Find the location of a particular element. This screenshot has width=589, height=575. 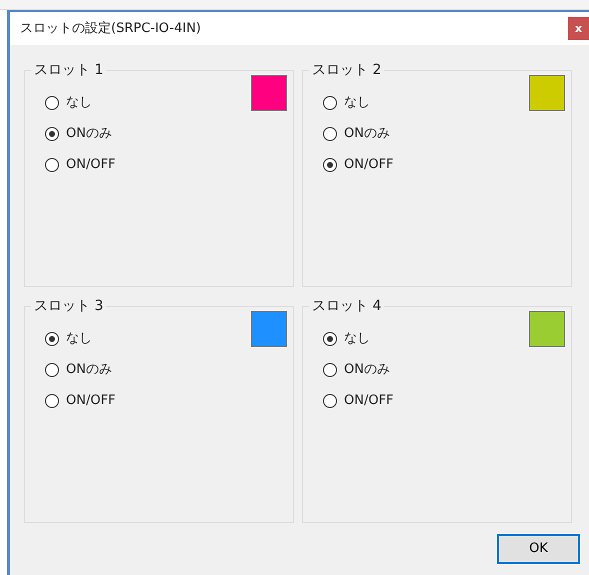

window-title: スロットの設定(SRPC-IO-4IN) is located at coordinates (110, 29).